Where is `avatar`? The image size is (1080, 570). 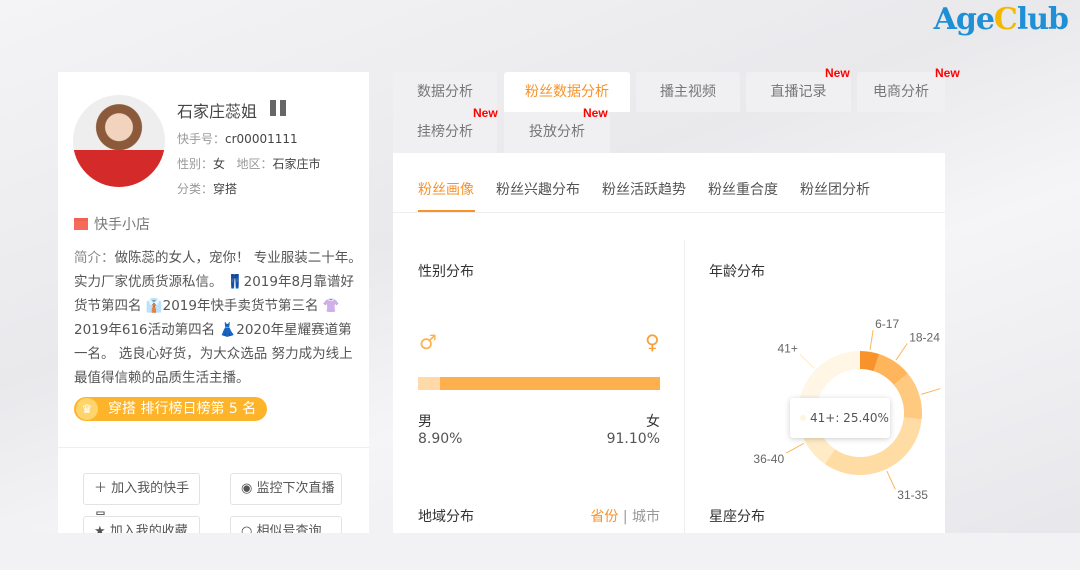 avatar is located at coordinates (119, 141).